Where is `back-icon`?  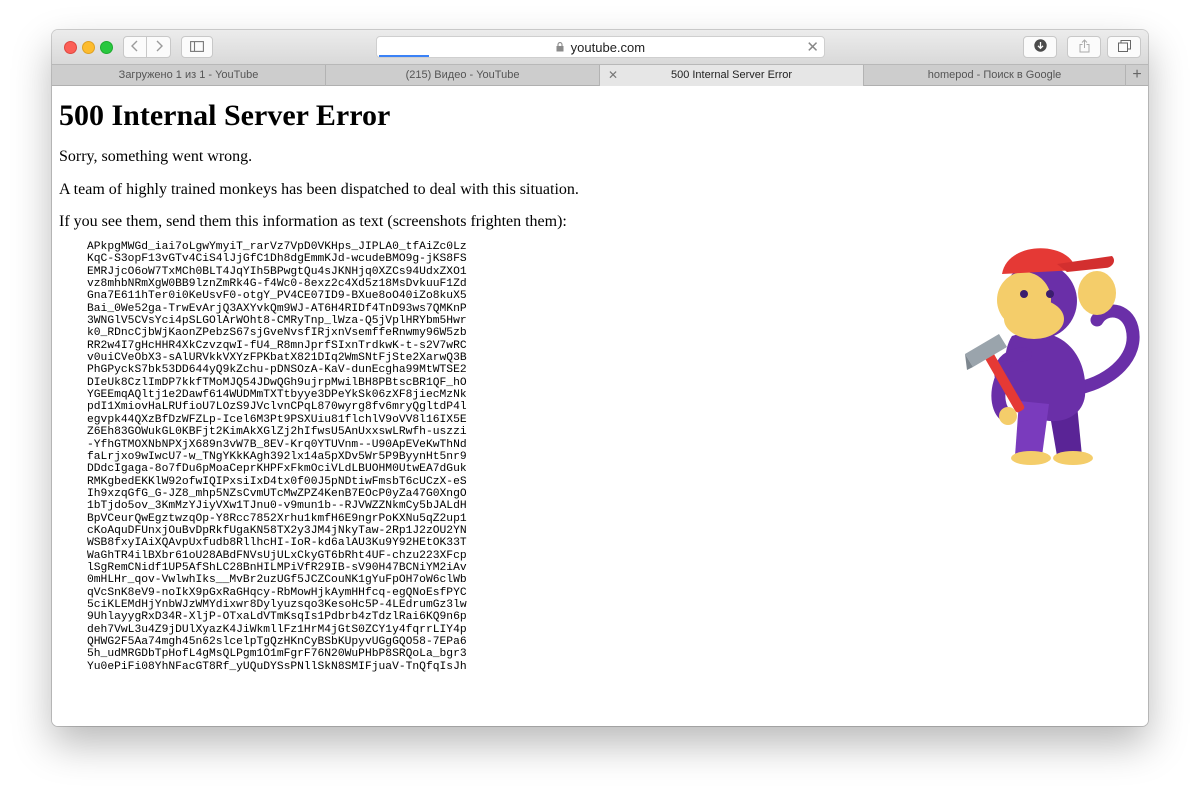
back-icon is located at coordinates (135, 47).